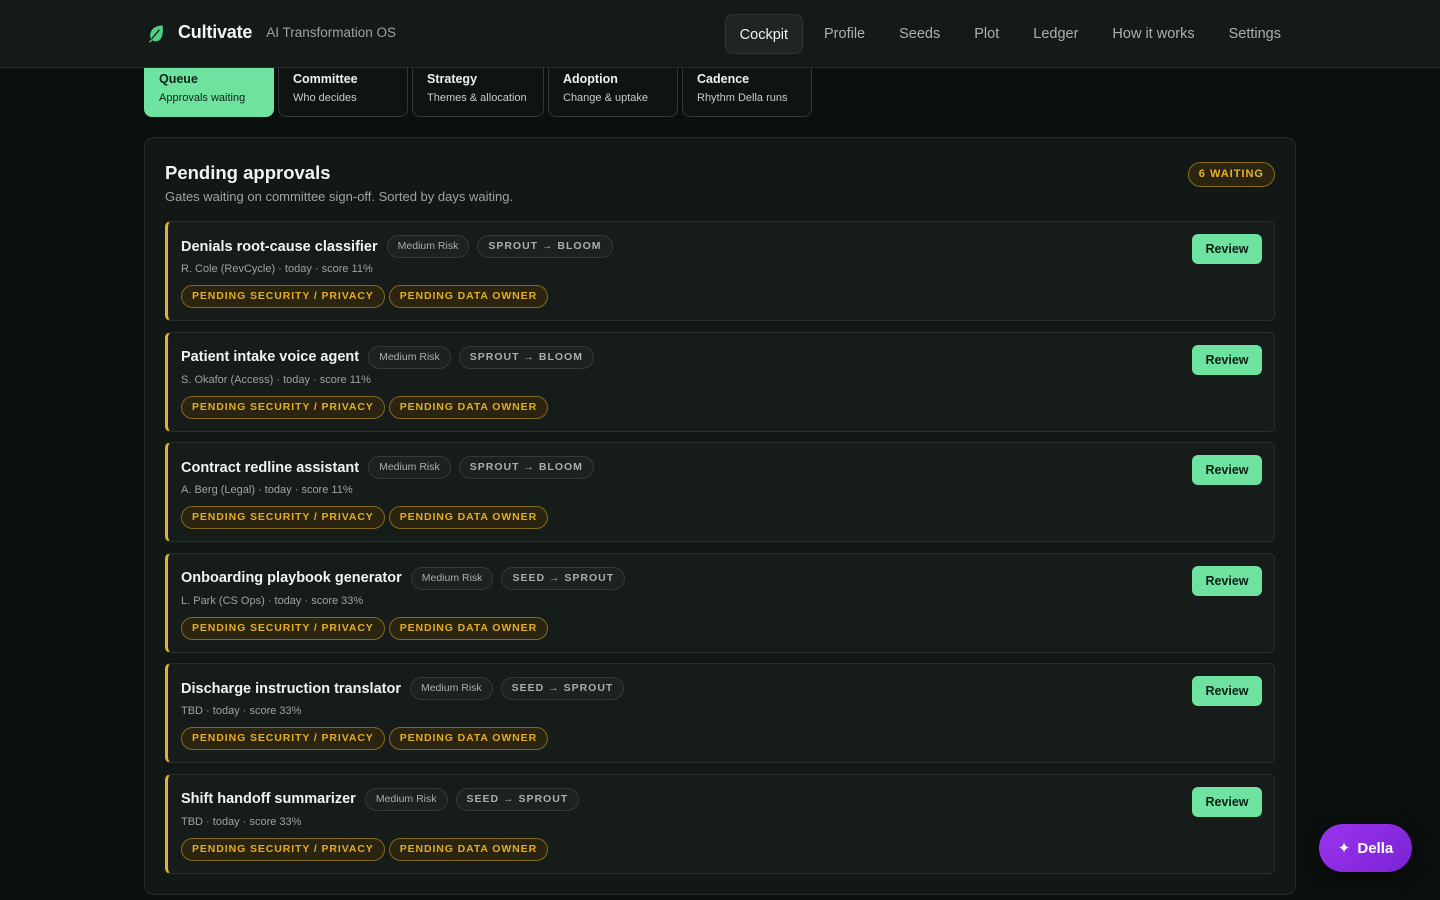 The image size is (1440, 900). I want to click on sparkle-icon: ✦, so click(1344, 848).